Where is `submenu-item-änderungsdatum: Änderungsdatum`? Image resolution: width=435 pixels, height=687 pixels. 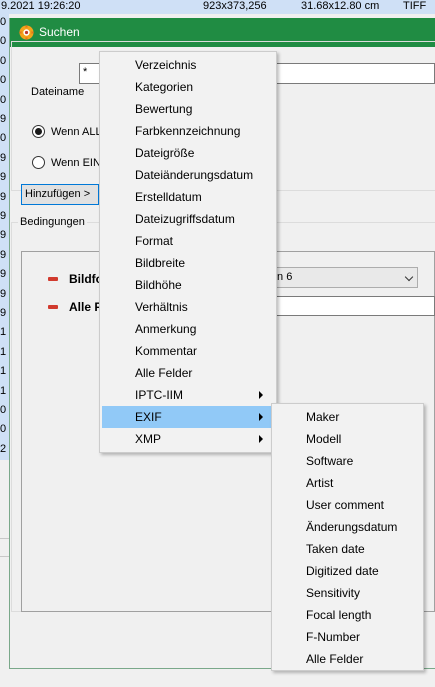
submenu-item-änderungsdatum: Änderungsdatum is located at coordinates (348, 527).